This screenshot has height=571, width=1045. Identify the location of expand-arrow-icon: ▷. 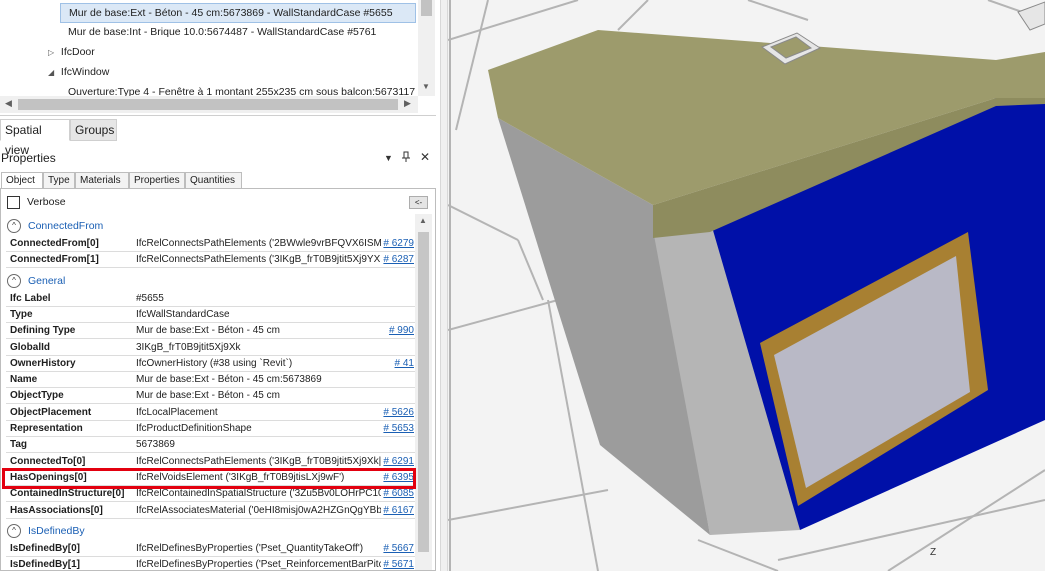
(53, 53).